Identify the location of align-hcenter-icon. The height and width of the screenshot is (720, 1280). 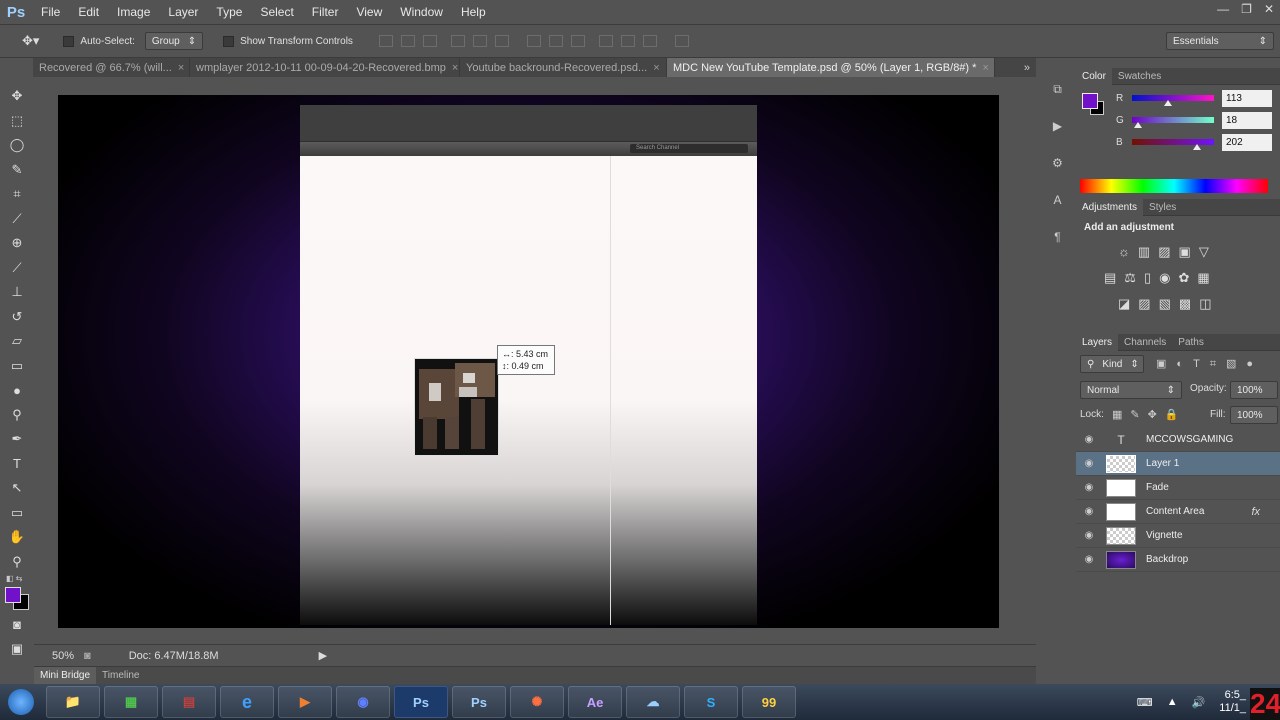
(479, 41).